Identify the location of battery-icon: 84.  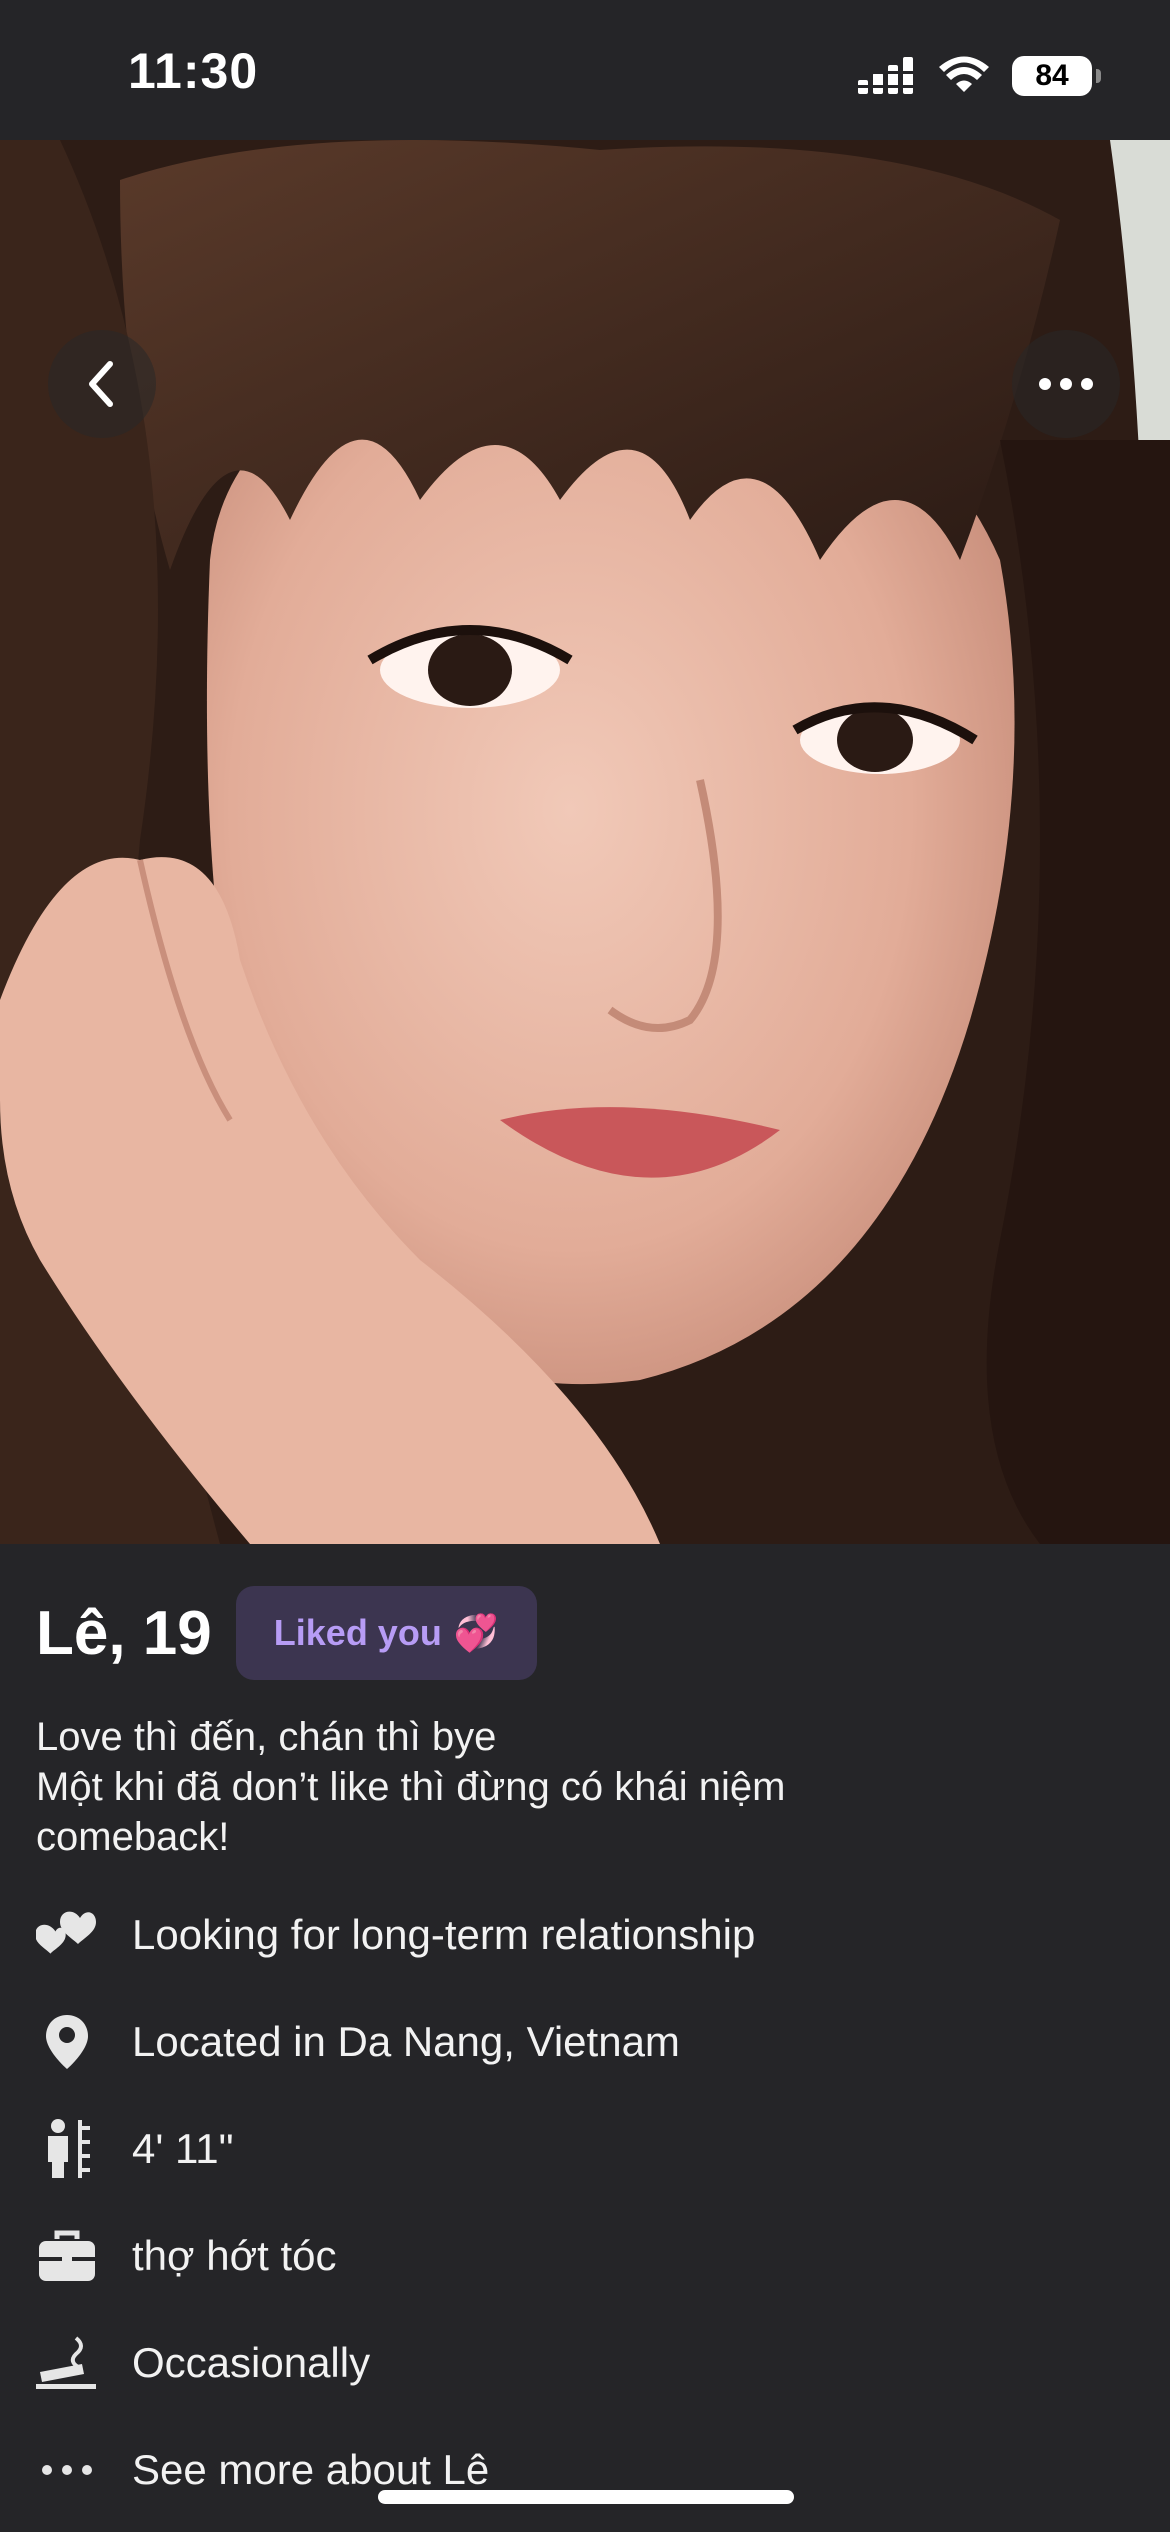
(1056, 76).